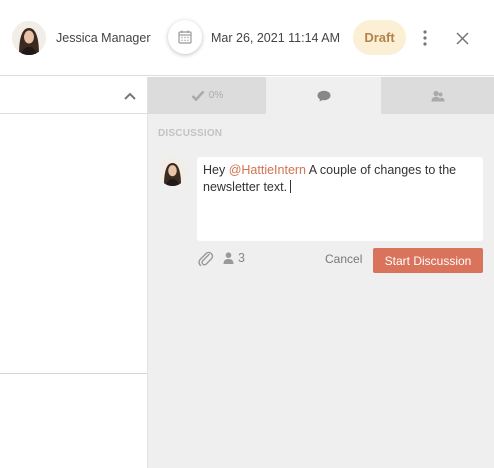 The height and width of the screenshot is (468, 494). I want to click on paperclip-icon, so click(206, 259).